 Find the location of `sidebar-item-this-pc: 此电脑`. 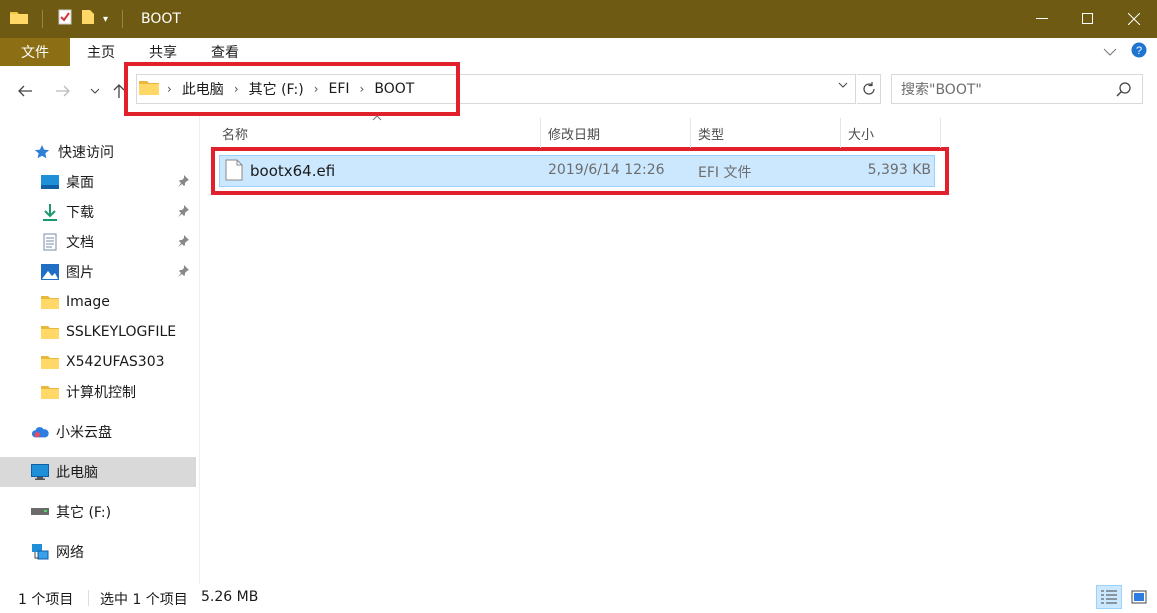

sidebar-item-this-pc: 此电脑 is located at coordinates (64, 472).